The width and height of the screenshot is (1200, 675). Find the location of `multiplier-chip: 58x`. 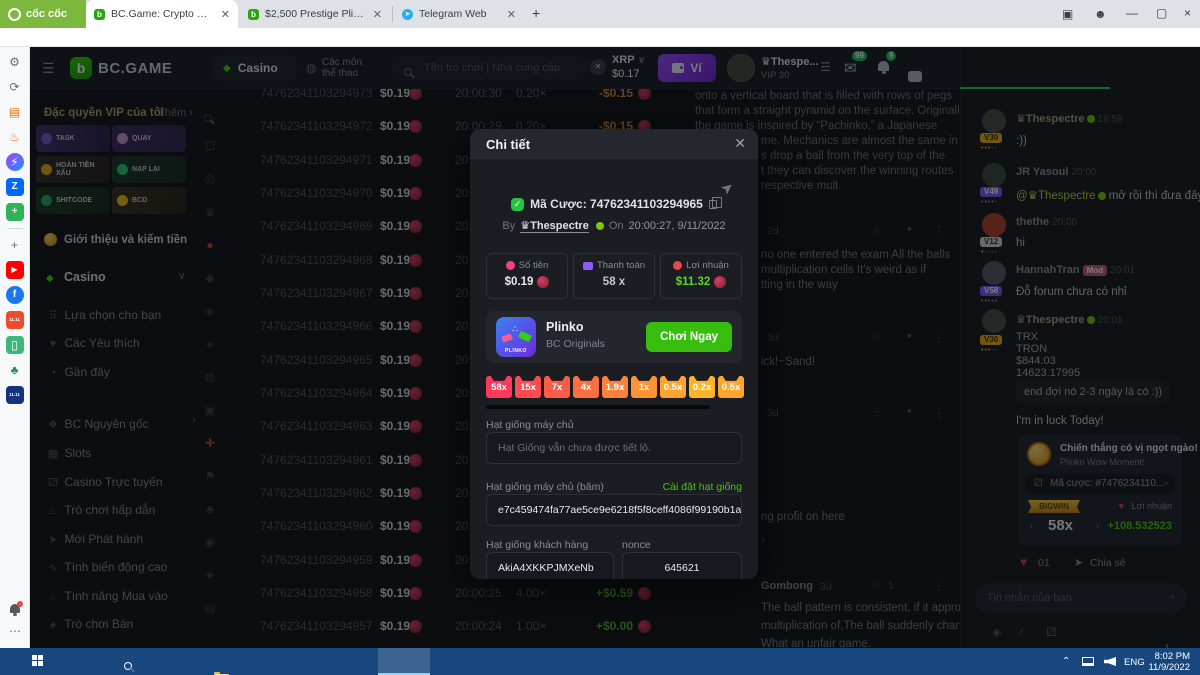

multiplier-chip: 58x is located at coordinates (499, 387).